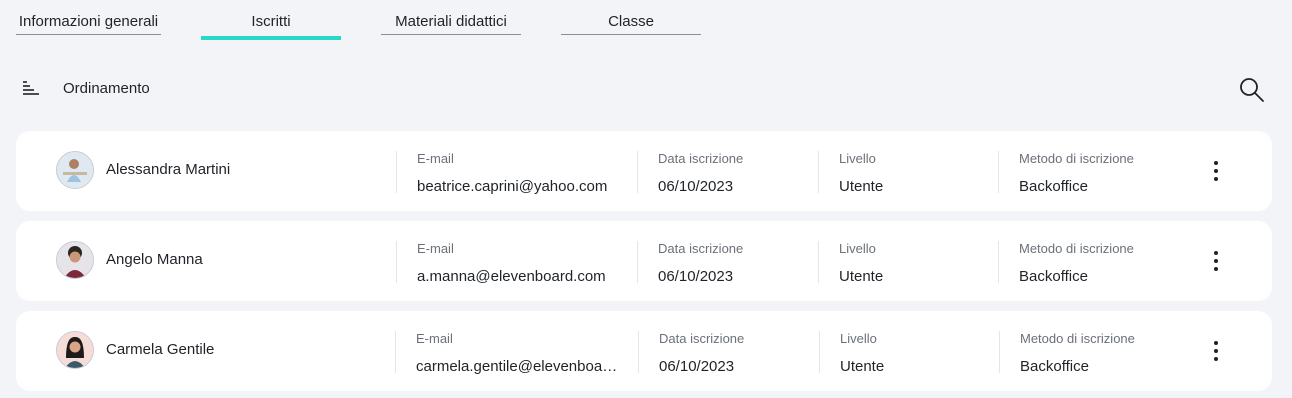 The width and height of the screenshot is (1292, 398). What do you see at coordinates (160, 349) in the screenshot?
I see `enrollee-name: Carmela Gentile` at bounding box center [160, 349].